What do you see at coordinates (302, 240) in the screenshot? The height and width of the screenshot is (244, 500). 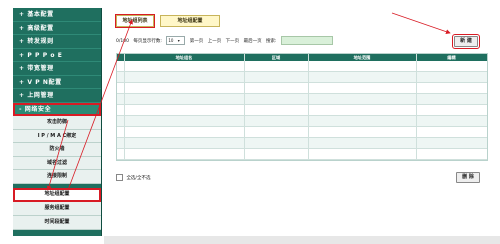 I see `window-bottom-bar` at bounding box center [302, 240].